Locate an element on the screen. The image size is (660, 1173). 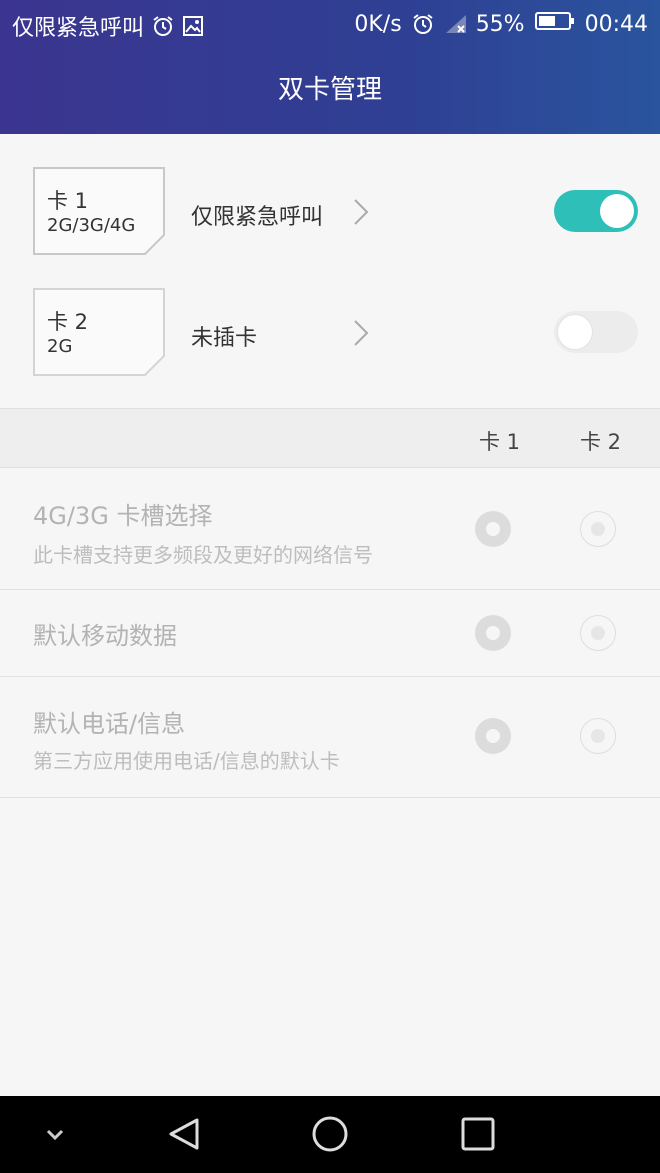
column-card-2: 卡 2 is located at coordinates (601, 442).